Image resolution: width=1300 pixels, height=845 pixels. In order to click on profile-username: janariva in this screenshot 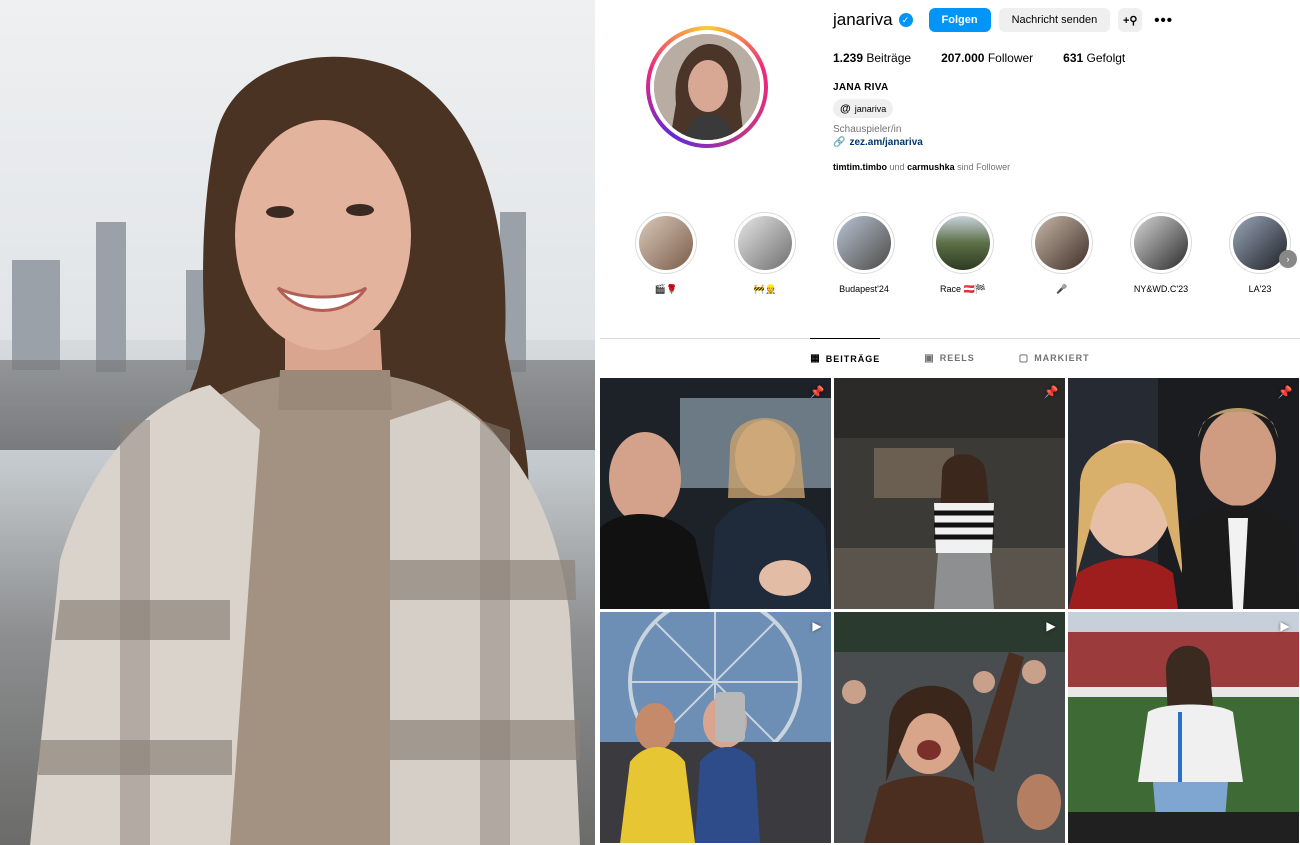, I will do `click(863, 19)`.